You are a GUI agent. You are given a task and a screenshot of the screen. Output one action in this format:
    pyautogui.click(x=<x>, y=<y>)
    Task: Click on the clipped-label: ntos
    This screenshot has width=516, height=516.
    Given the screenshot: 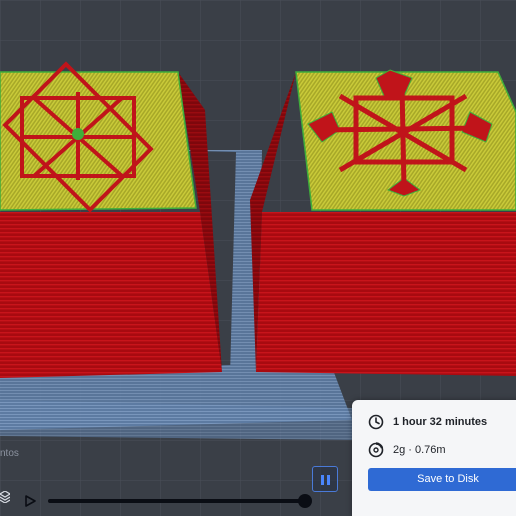 What is the action you would take?
    pyautogui.click(x=9, y=453)
    